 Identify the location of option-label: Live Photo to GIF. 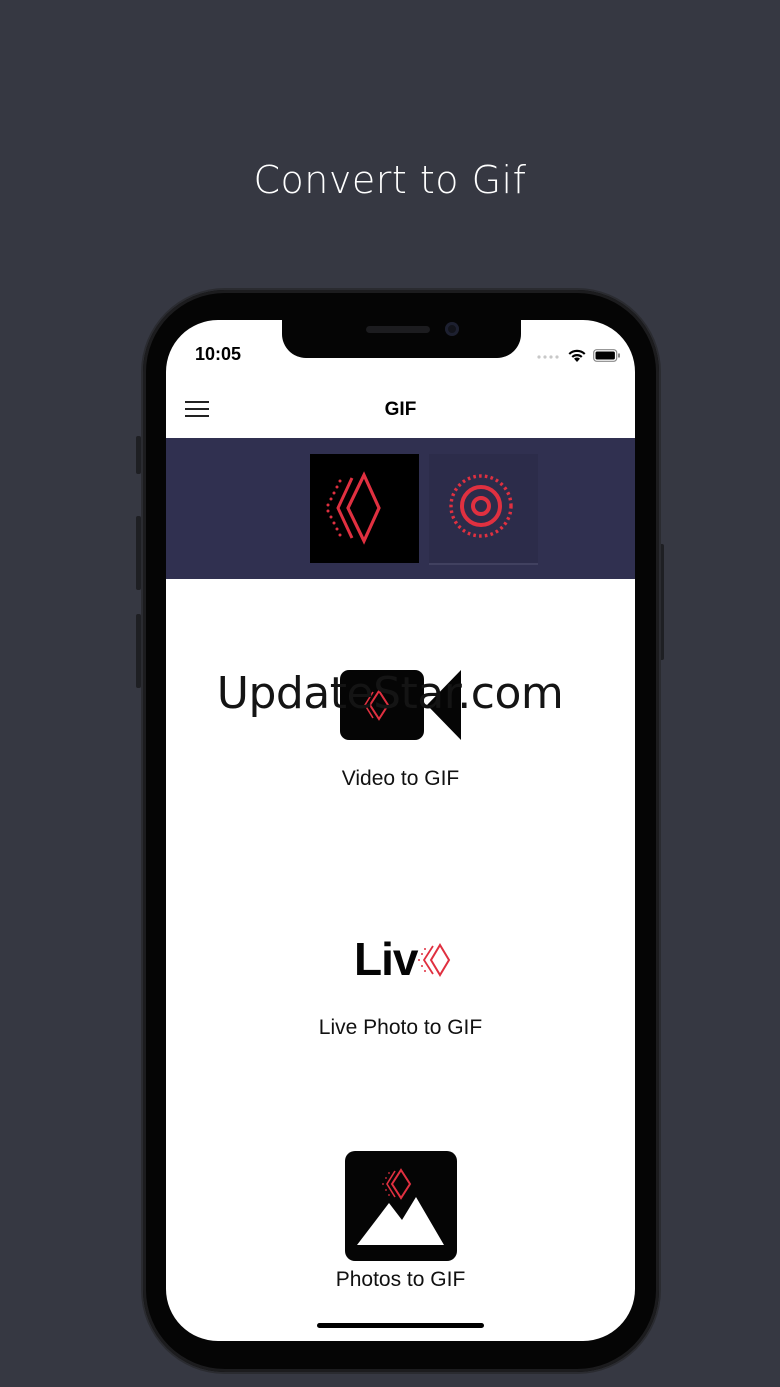
(400, 1027).